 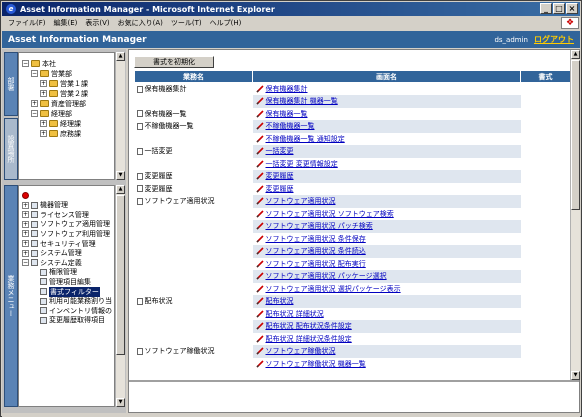 I want to click on menu-help: ヘルプ(H), so click(x=226, y=23).